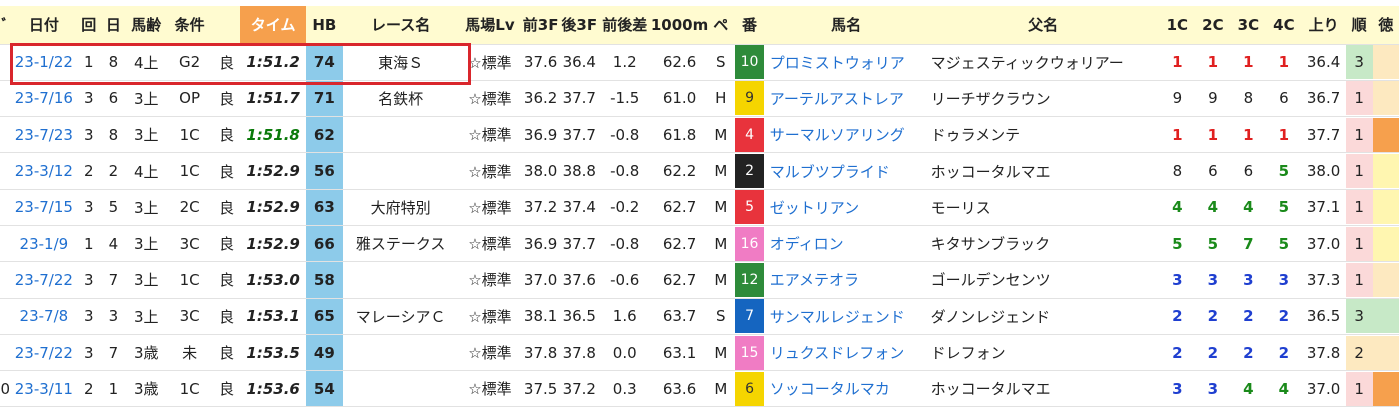  I want to click on kai-cell: 3, so click(89, 280).